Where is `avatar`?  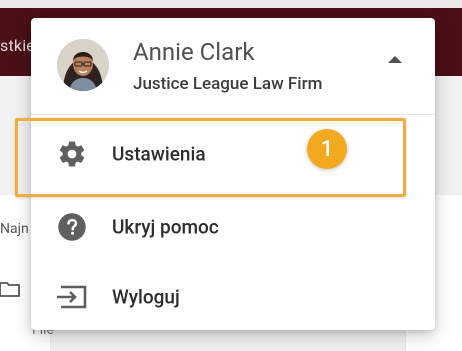
avatar is located at coordinates (83, 65).